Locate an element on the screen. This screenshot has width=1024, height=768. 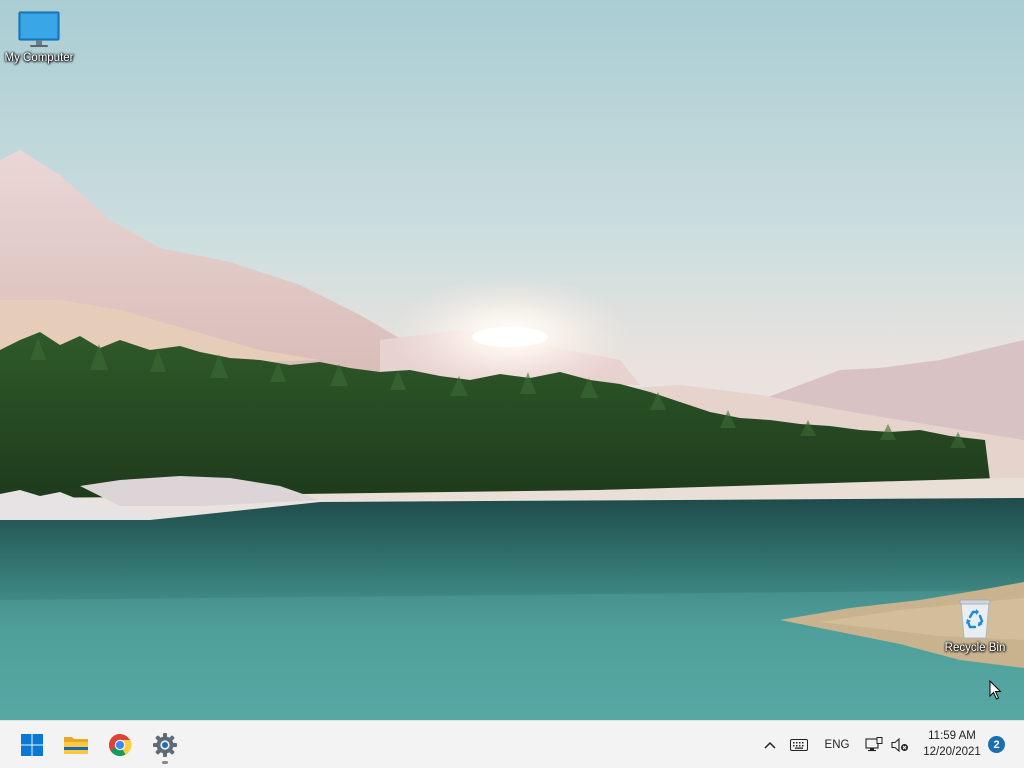
mouse-cursor-icon is located at coordinates (995, 690).